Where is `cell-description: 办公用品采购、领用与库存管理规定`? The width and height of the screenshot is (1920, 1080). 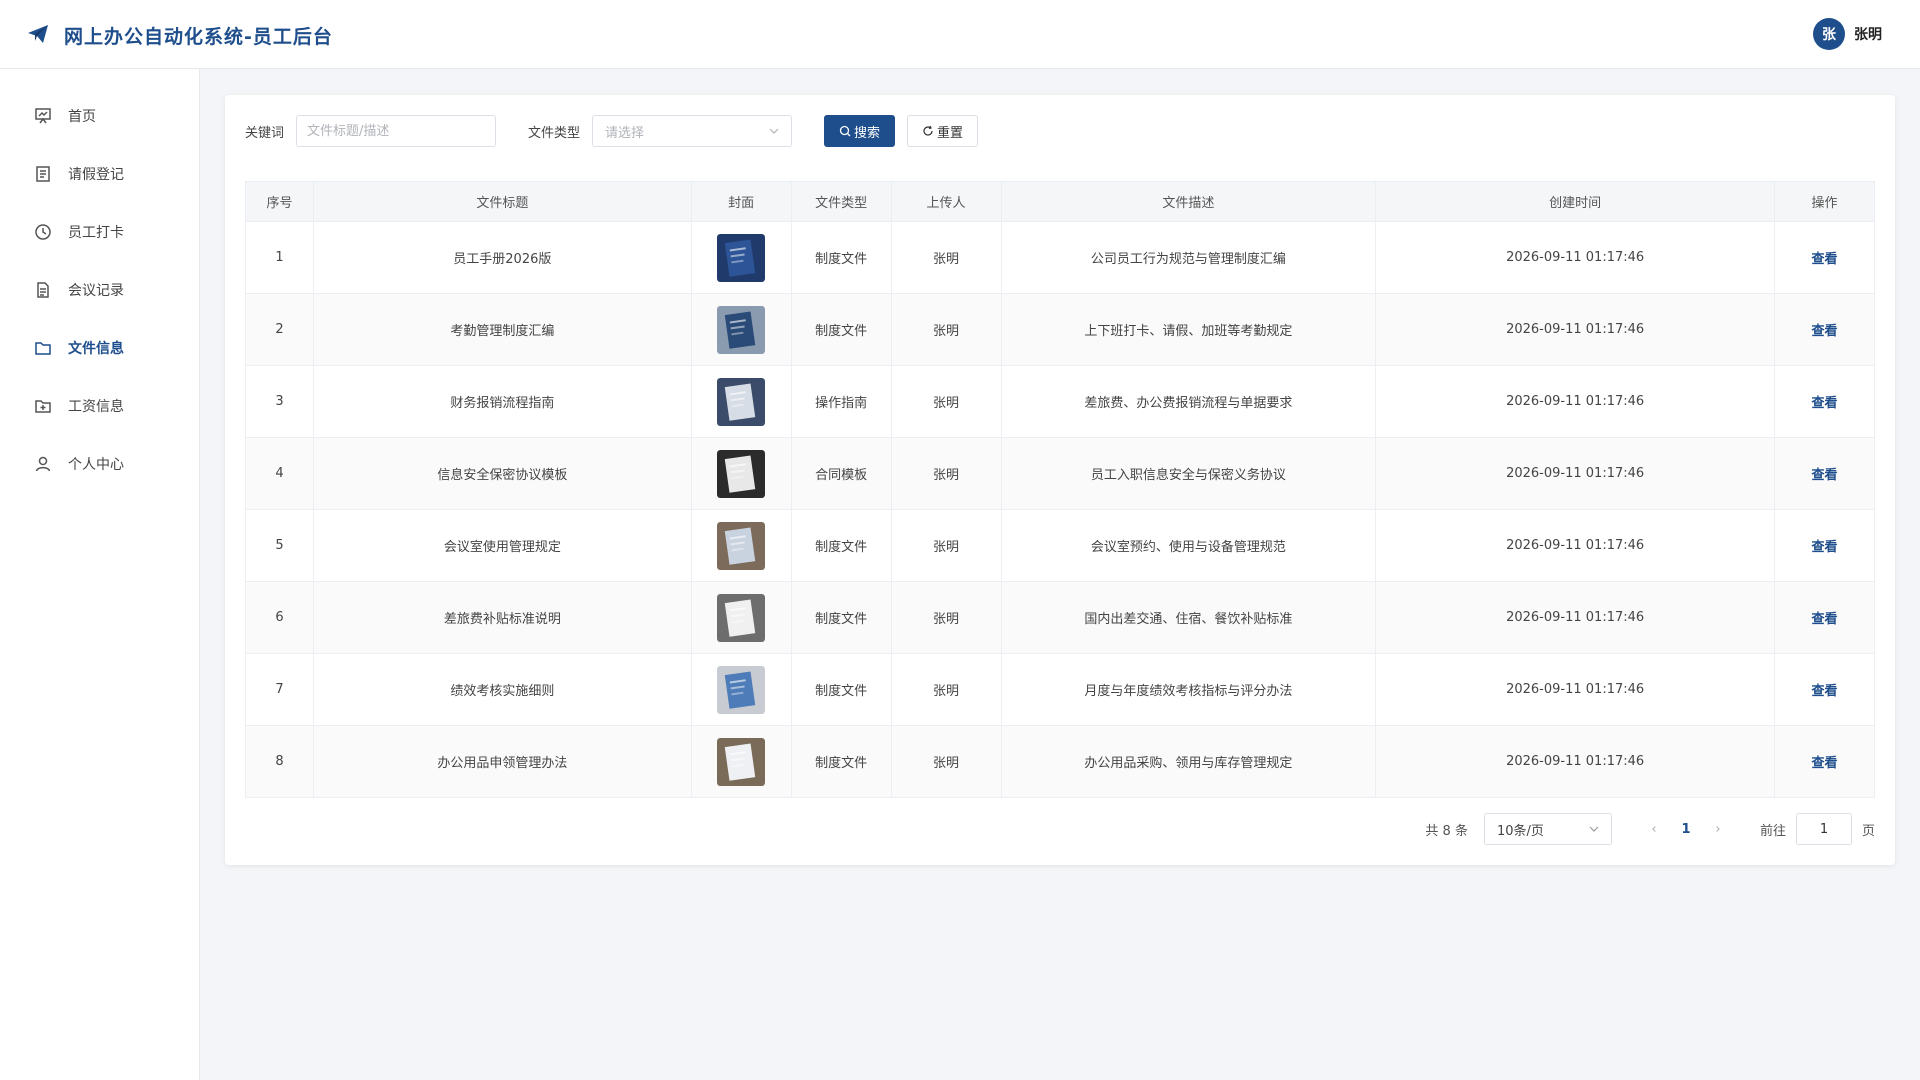
cell-description: 办公用品采购、领用与库存管理规定 is located at coordinates (1188, 761).